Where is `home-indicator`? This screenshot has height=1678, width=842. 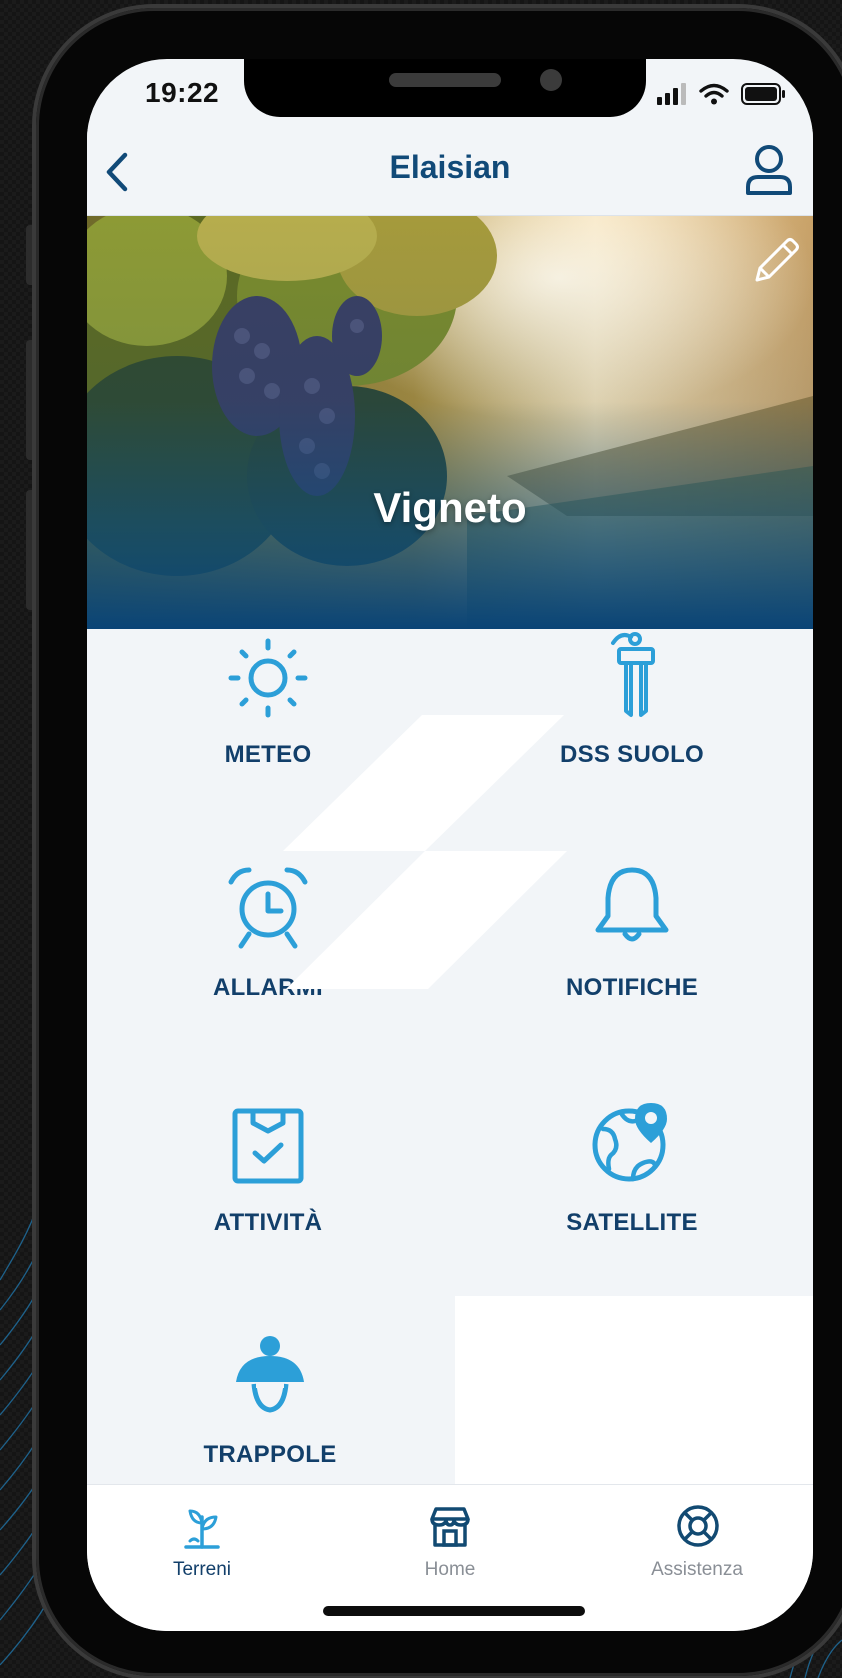
home-indicator is located at coordinates (454, 1611).